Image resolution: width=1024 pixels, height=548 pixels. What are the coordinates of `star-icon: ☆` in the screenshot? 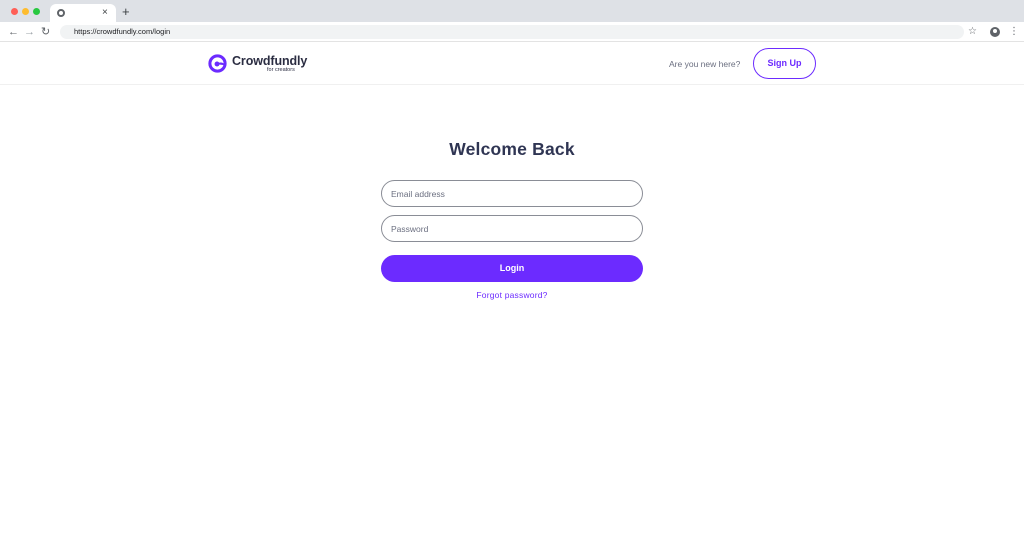 It's located at (972, 32).